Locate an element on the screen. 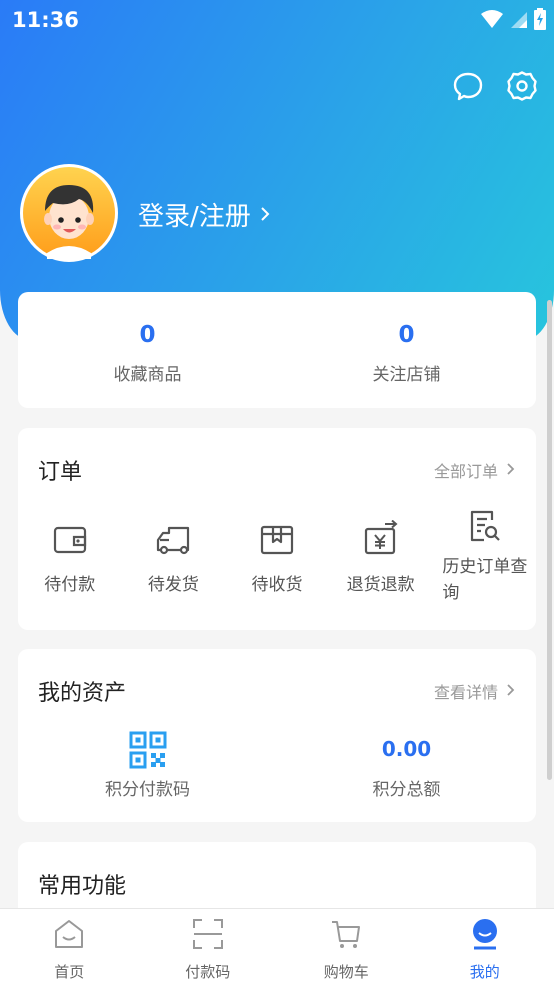 The height and width of the screenshot is (984, 554). asset-details-link: 查看详情 is located at coordinates (475, 691).